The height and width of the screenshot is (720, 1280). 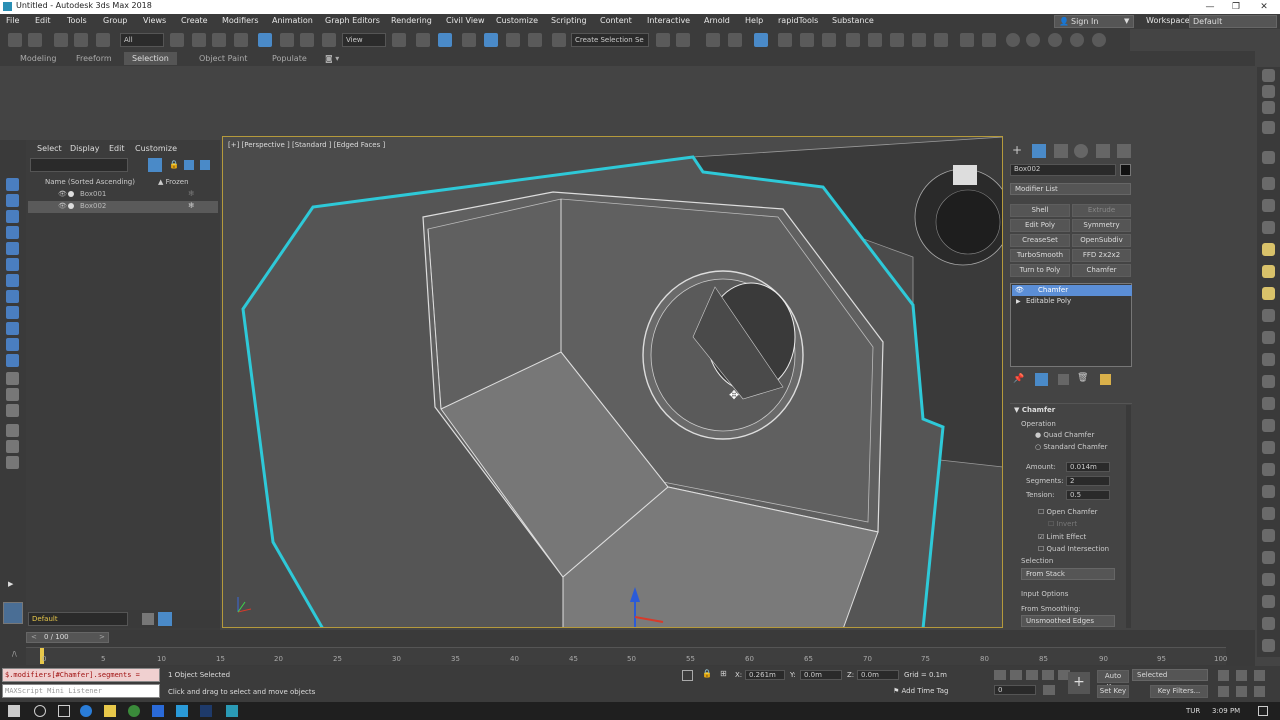 What do you see at coordinates (897, 40) in the screenshot?
I see `render-production-icon` at bounding box center [897, 40].